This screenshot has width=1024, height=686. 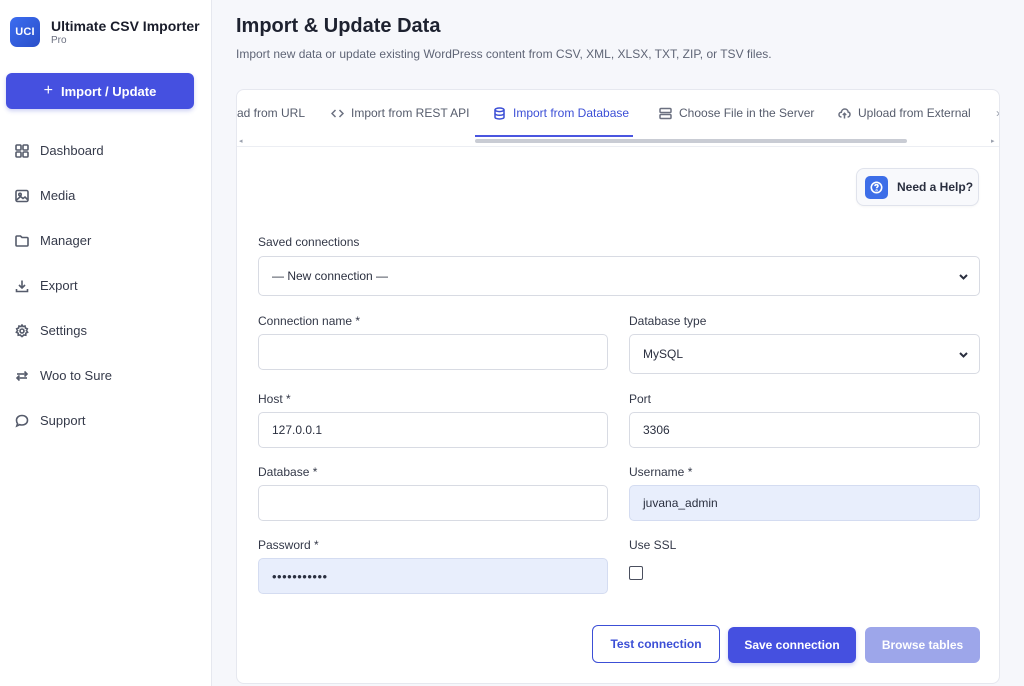 What do you see at coordinates (22, 150) in the screenshot?
I see `grid-icon` at bounding box center [22, 150].